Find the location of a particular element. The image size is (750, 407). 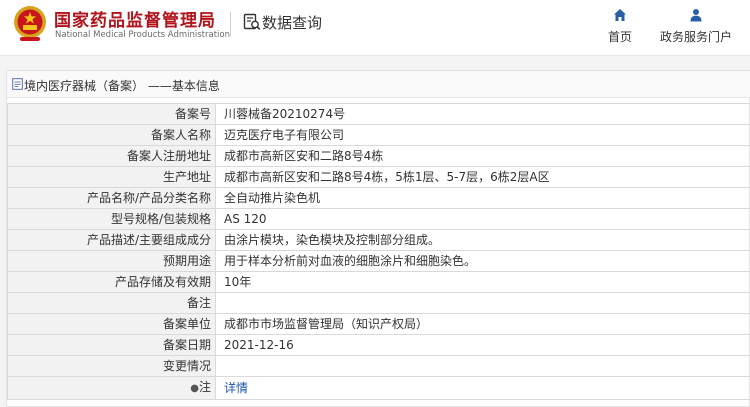

table-row: 备注 is located at coordinates (378, 303).